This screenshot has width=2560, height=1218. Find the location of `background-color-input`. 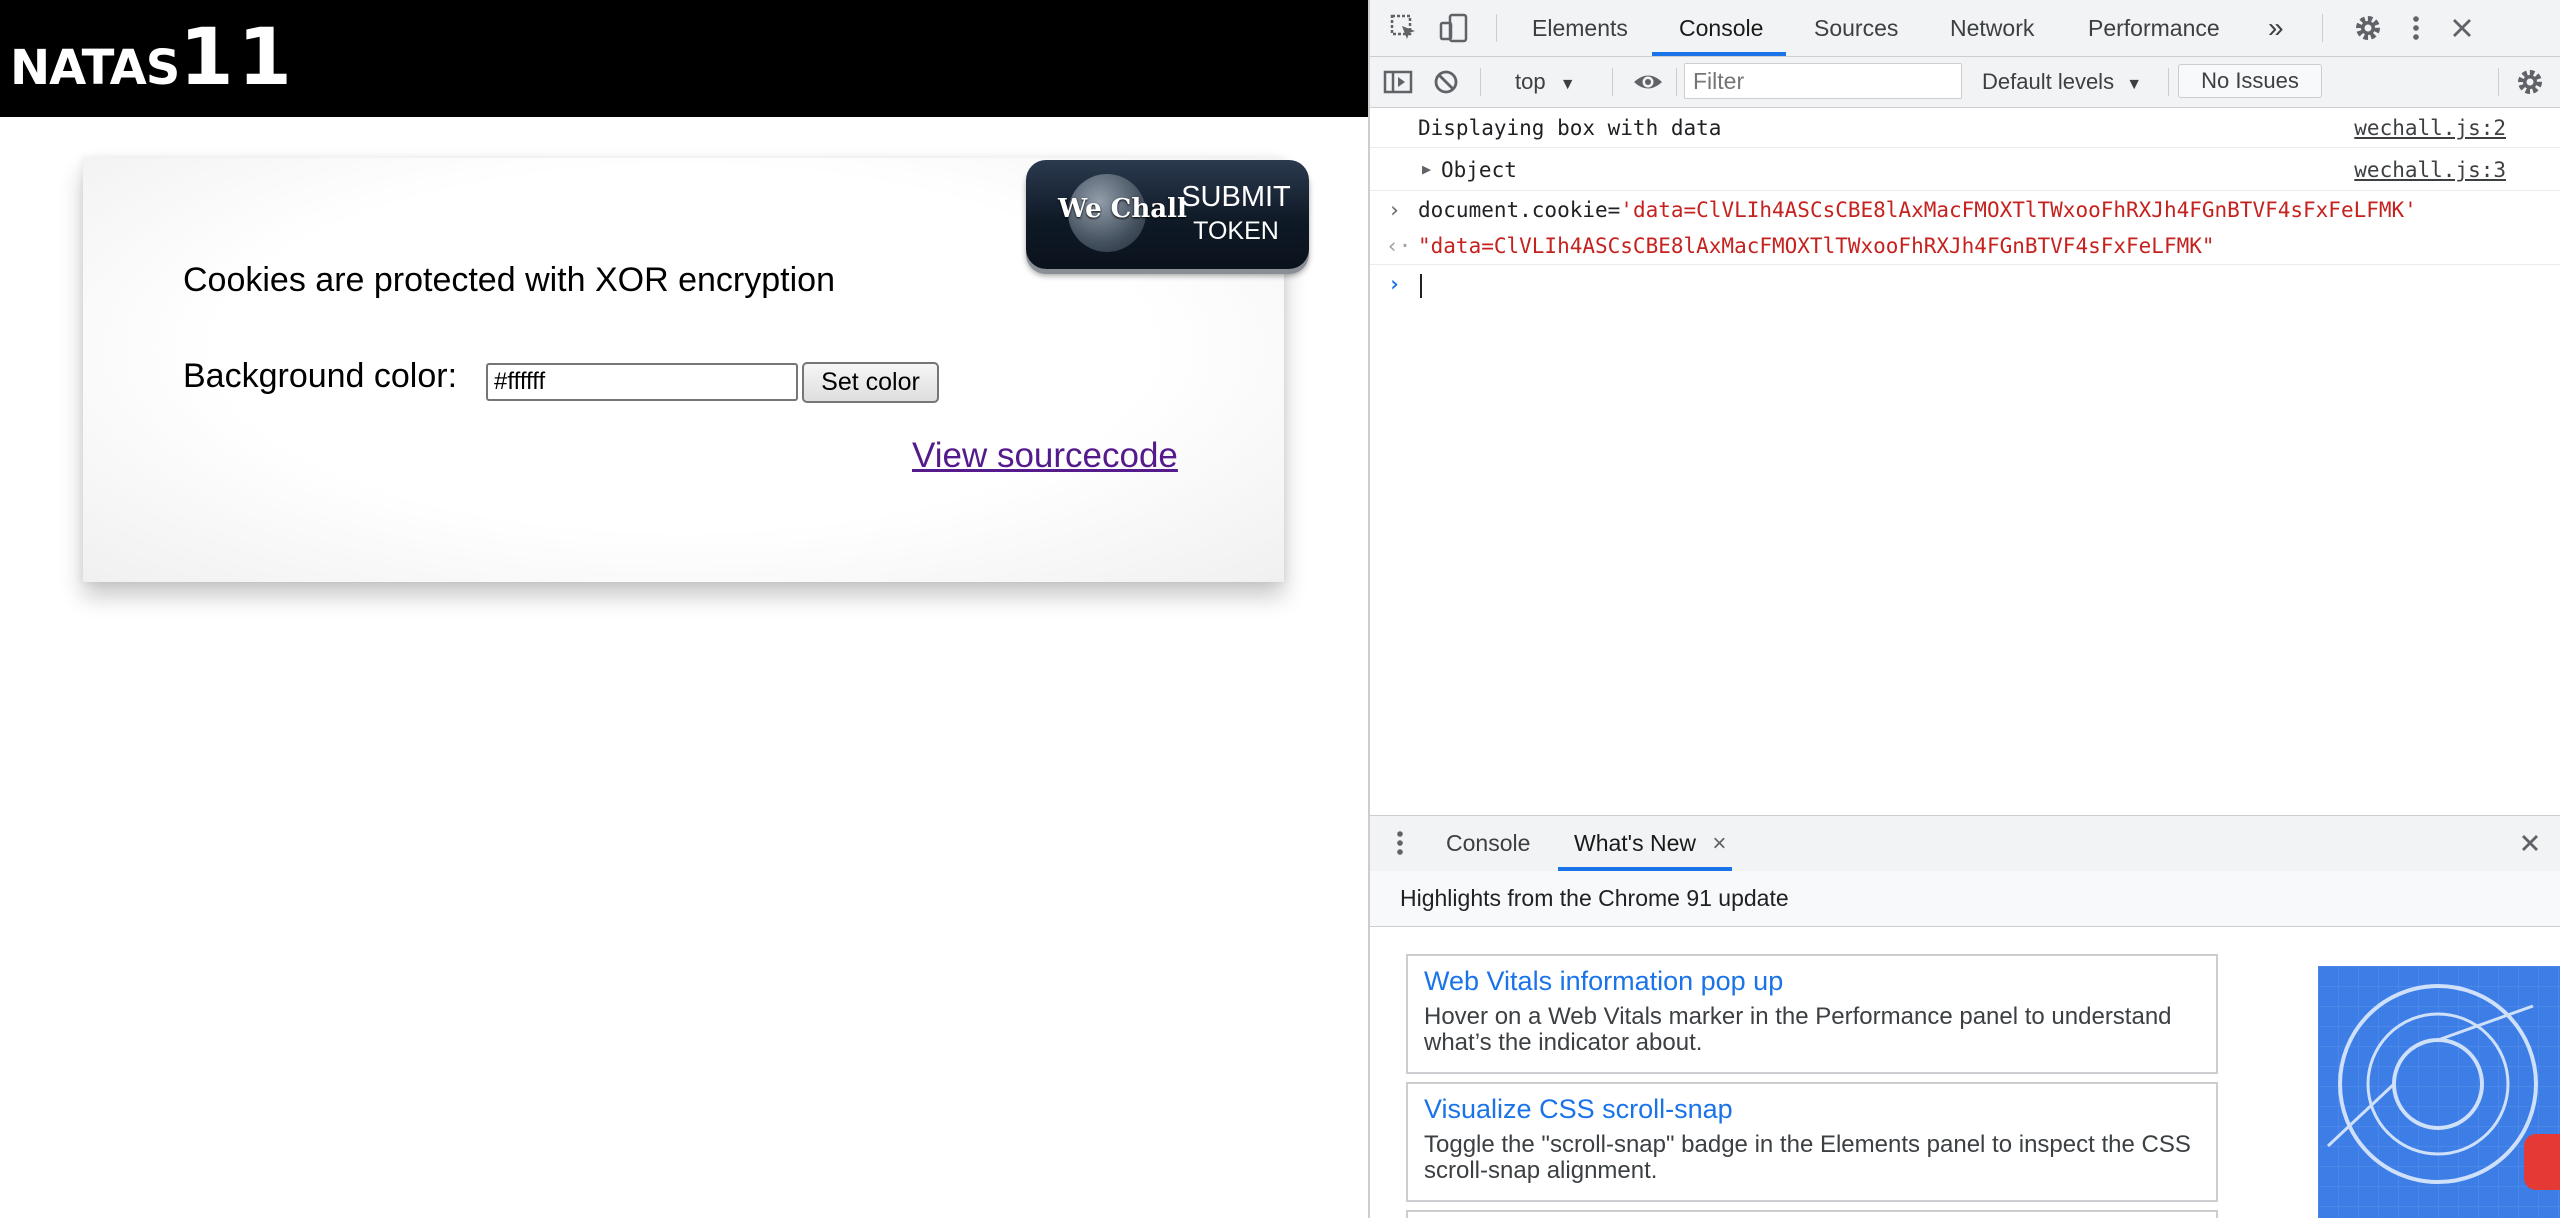

background-color-input is located at coordinates (642, 382).